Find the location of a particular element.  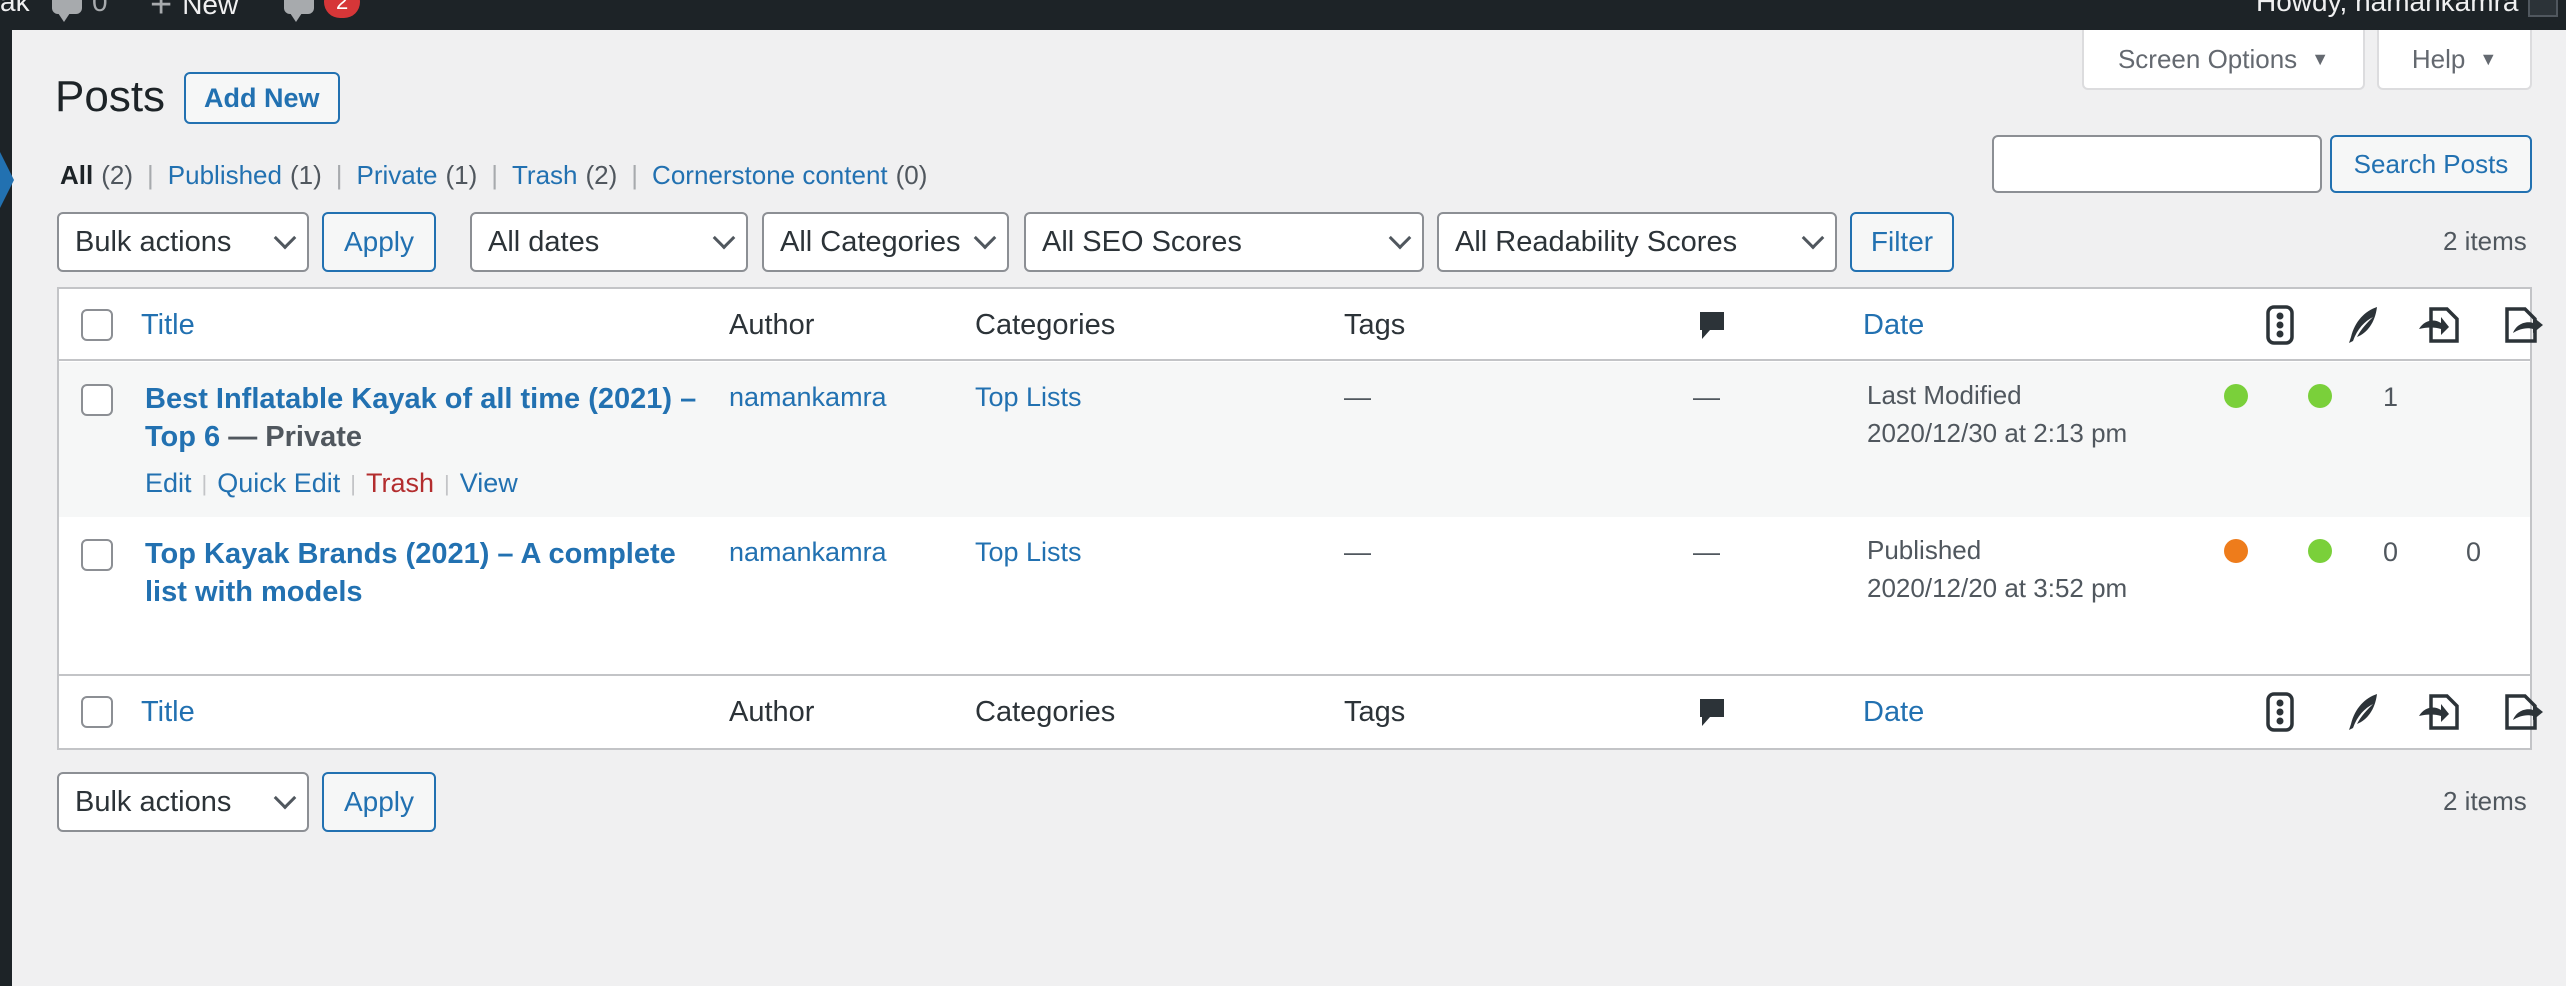

view-all-count: (2) is located at coordinates (117, 175).